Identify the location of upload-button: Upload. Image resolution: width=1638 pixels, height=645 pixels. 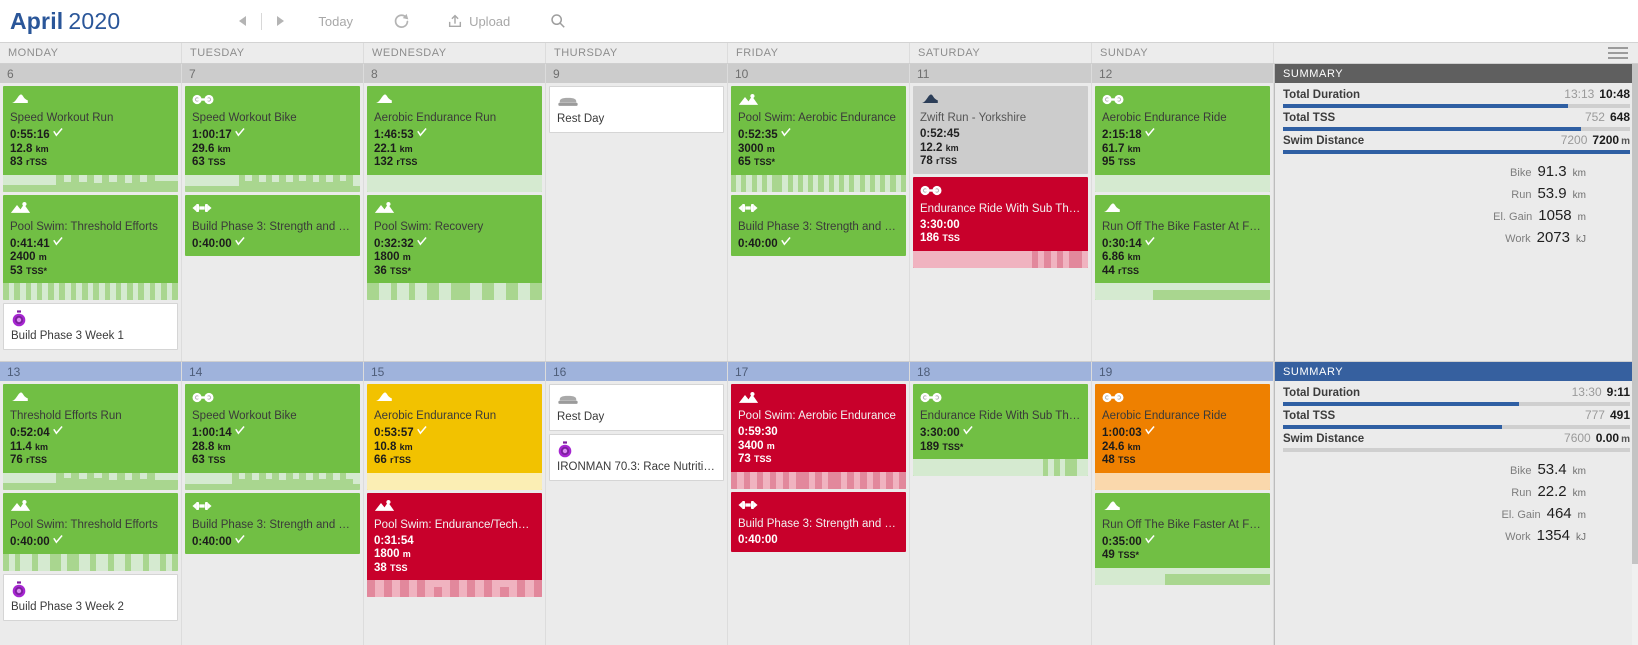
(478, 21).